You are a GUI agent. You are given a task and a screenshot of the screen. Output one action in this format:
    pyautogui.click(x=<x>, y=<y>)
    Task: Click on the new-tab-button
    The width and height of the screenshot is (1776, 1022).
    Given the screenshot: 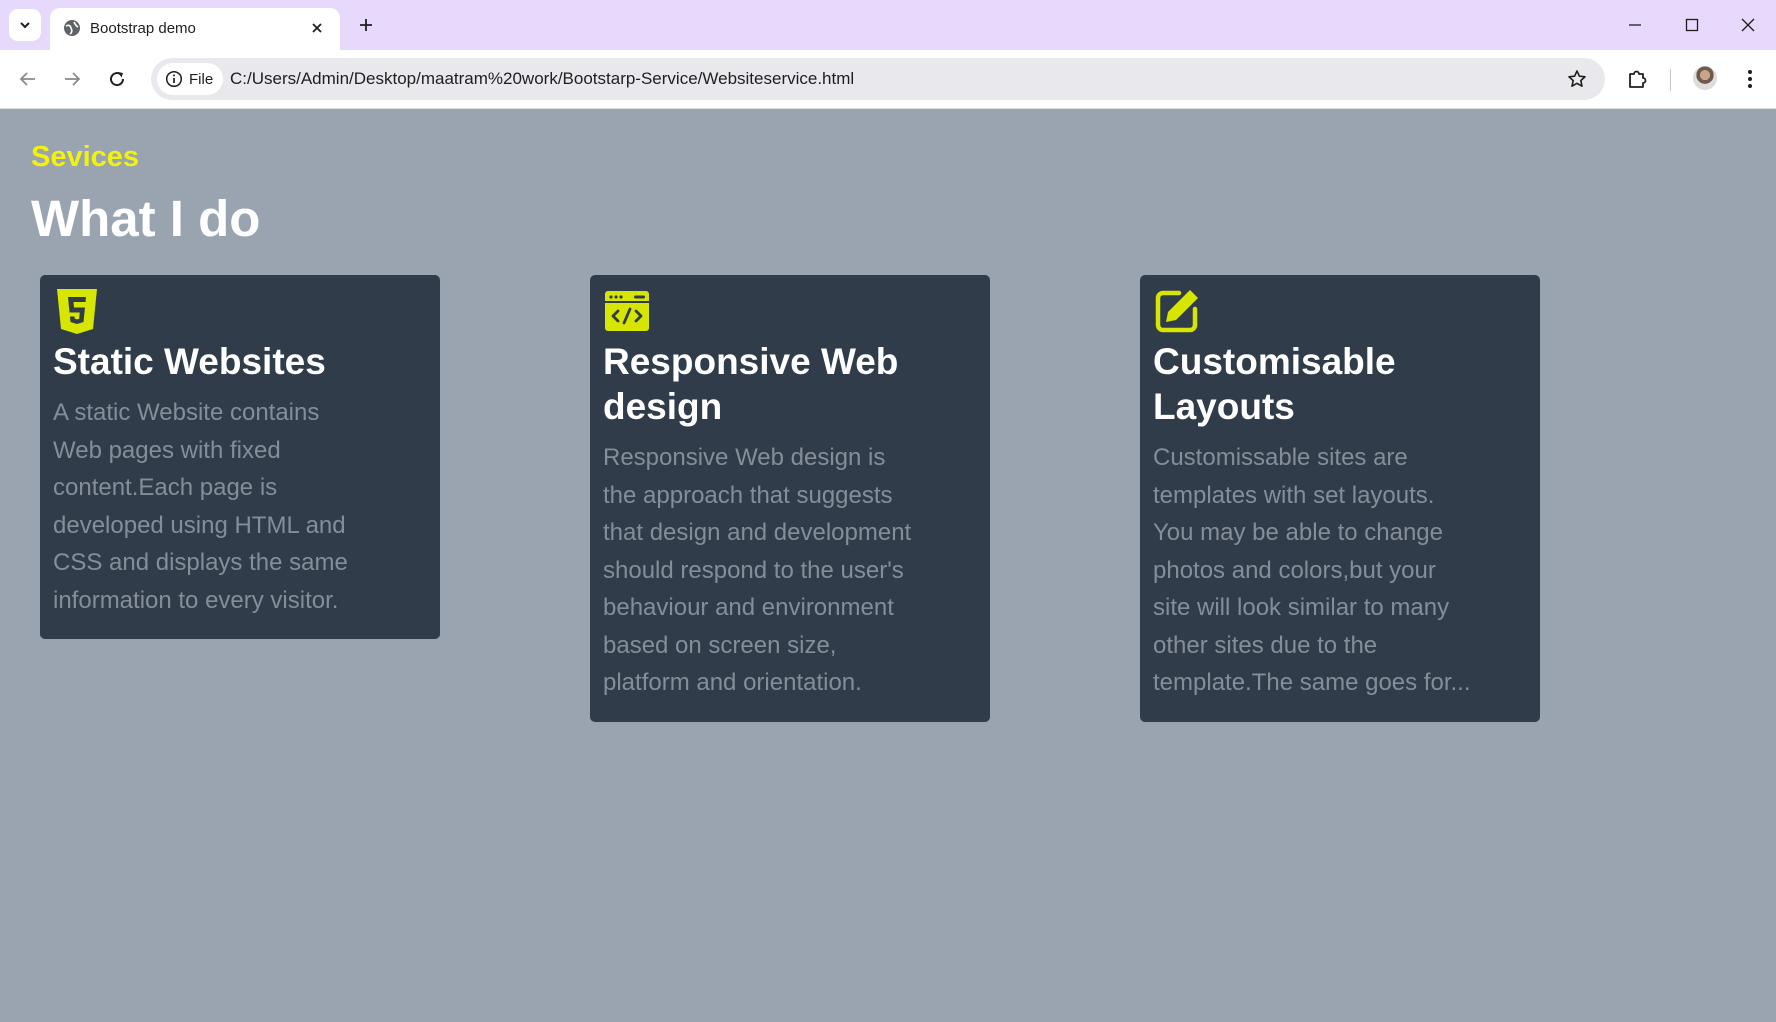 What is the action you would take?
    pyautogui.click(x=366, y=25)
    